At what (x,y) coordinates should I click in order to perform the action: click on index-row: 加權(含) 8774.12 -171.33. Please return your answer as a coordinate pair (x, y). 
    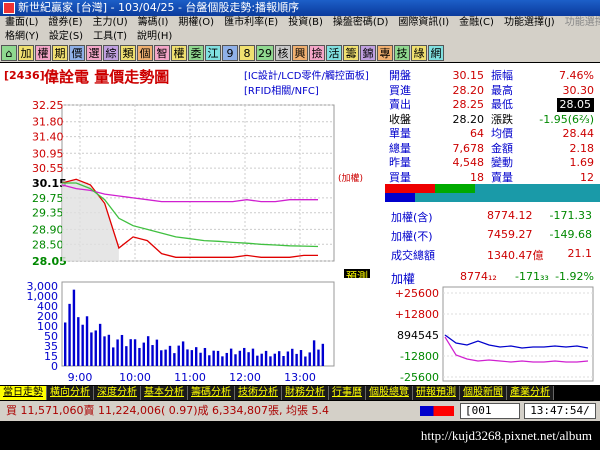
    Looking at the image, I should click on (493, 216).